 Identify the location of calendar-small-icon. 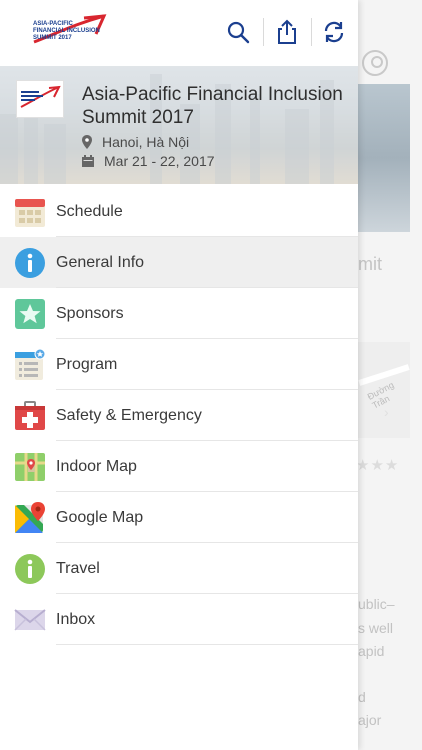
(88, 161).